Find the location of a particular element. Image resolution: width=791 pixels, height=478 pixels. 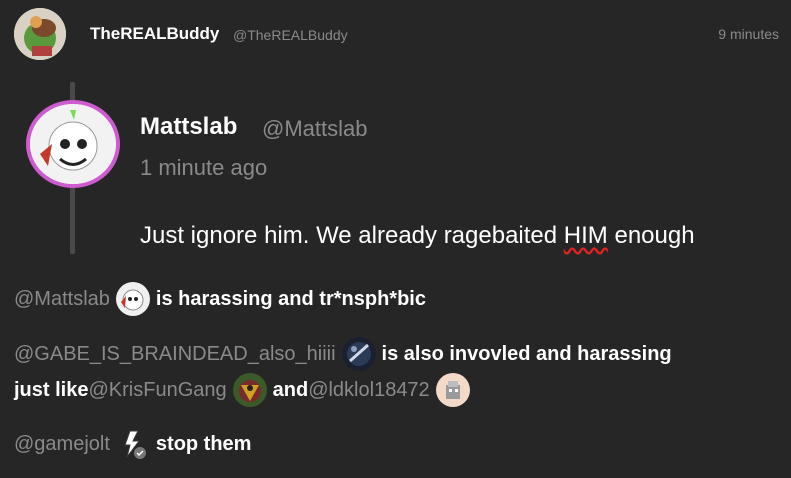

gamejolt-logo-icon is located at coordinates (133, 444).